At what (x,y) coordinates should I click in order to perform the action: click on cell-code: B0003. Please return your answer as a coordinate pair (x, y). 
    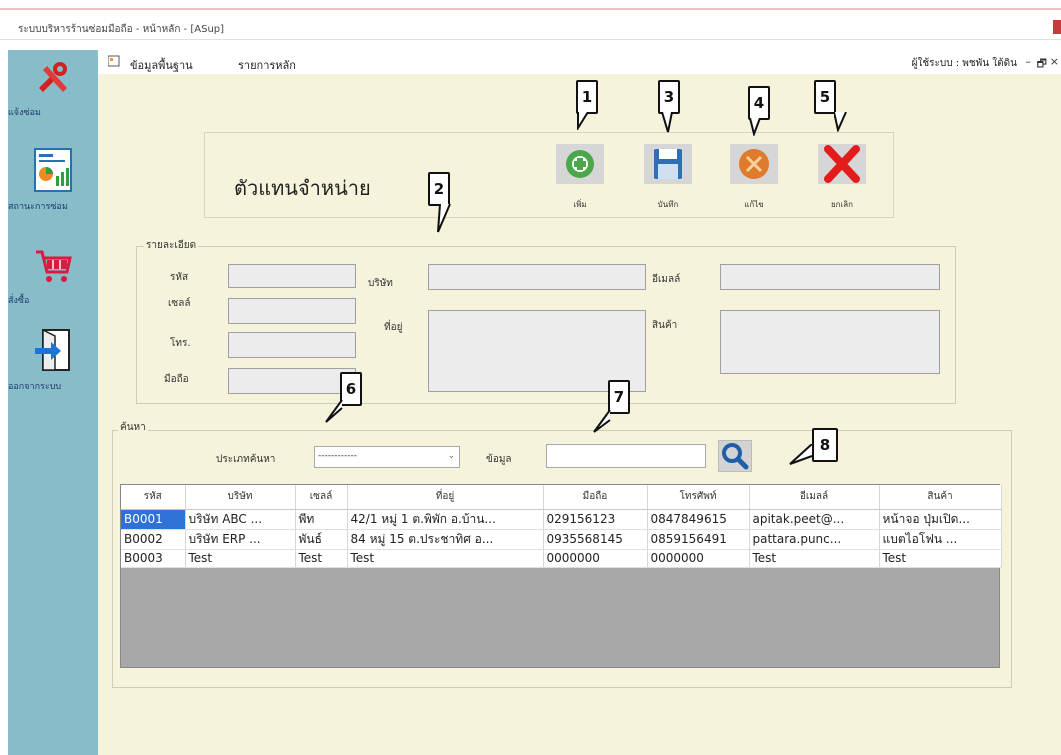
    Looking at the image, I should click on (153, 558).